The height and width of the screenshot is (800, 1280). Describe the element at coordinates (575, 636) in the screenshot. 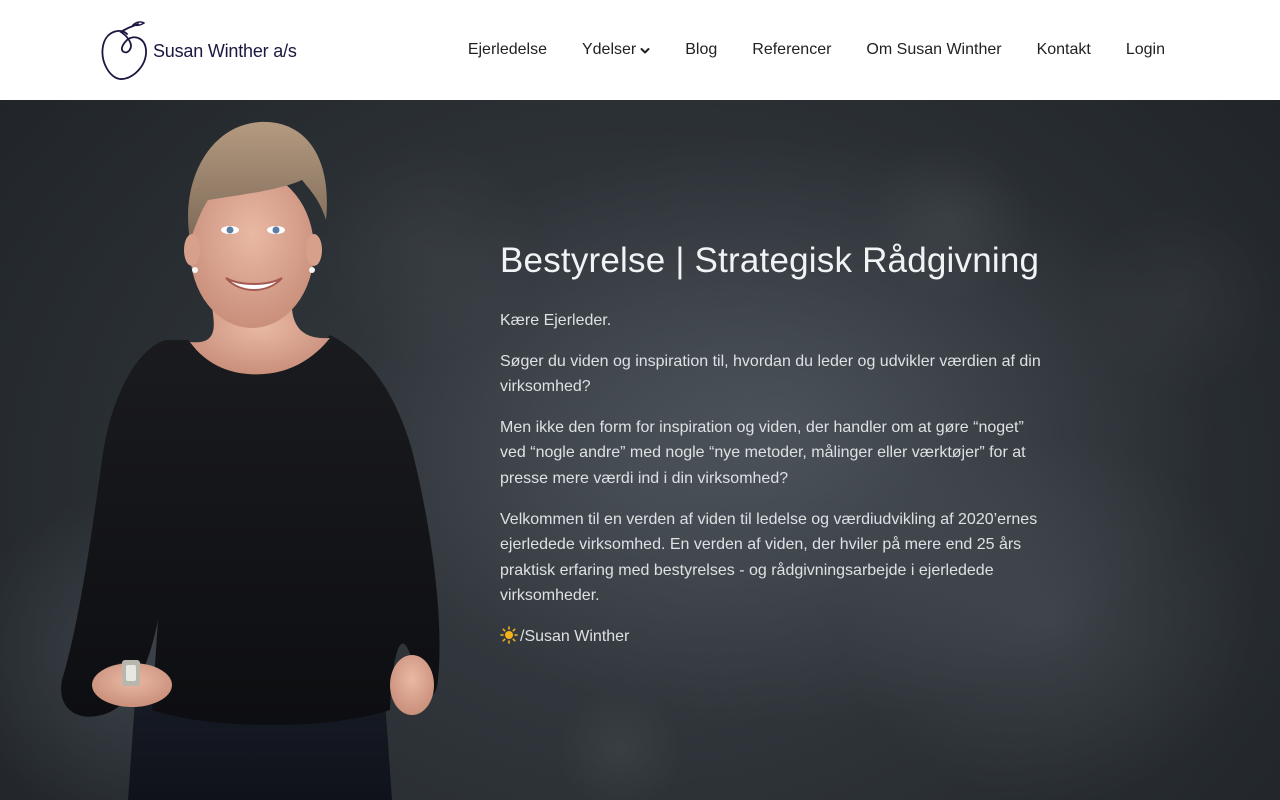

I see `signature-text: /Susan Winther` at that location.